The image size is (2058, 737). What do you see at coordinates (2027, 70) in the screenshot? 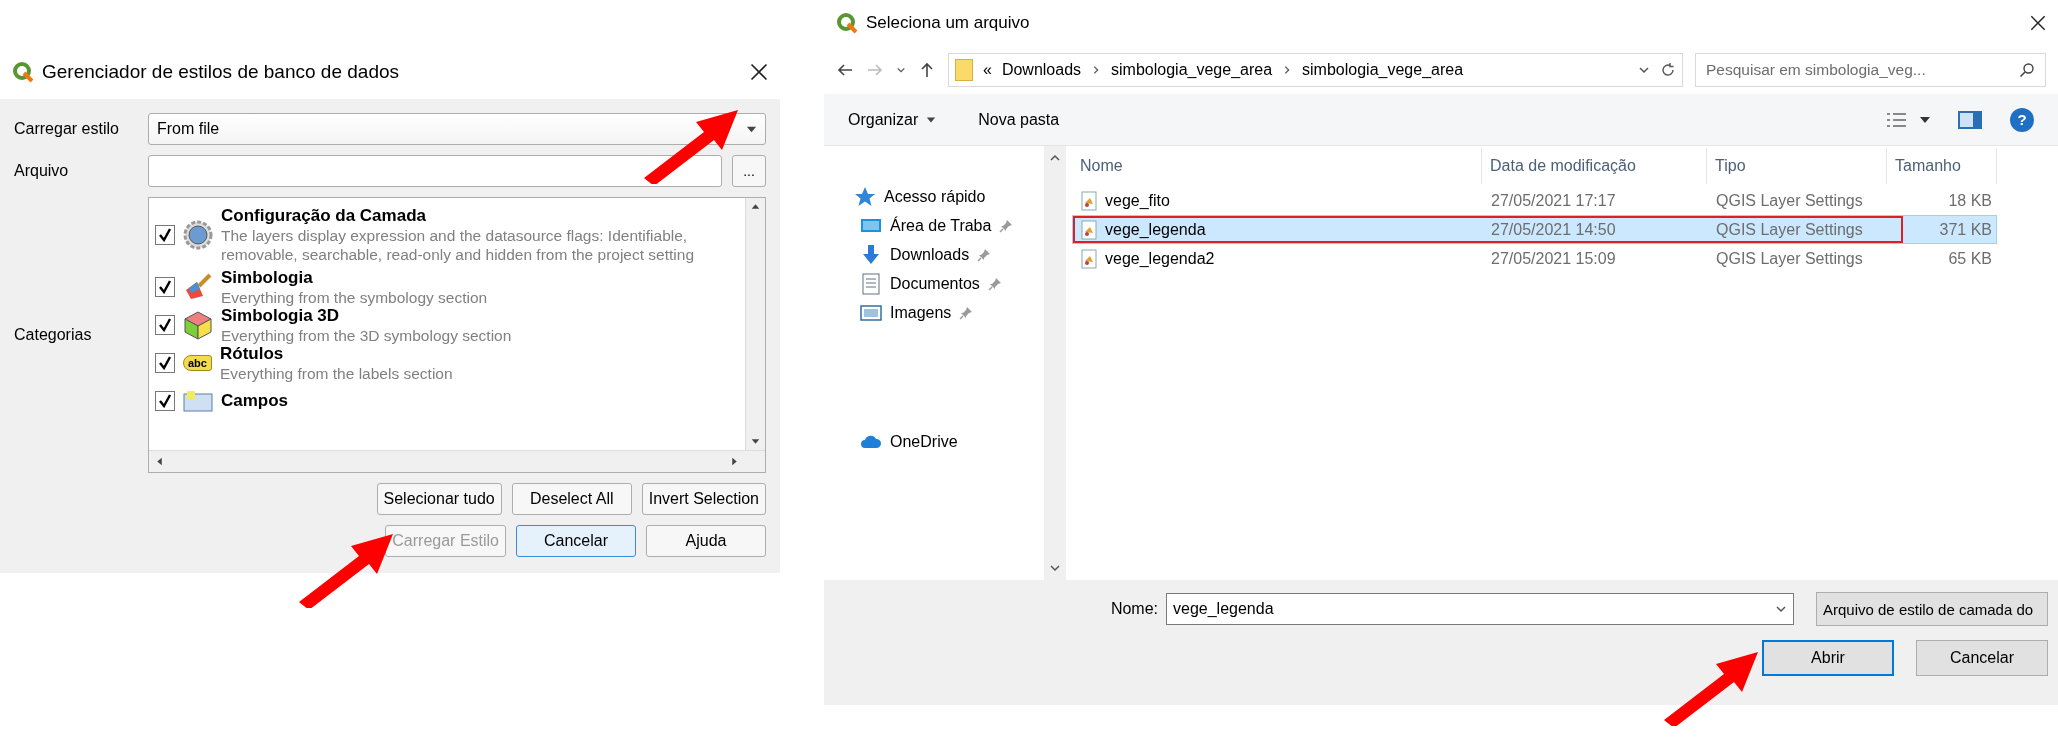
I see `search-icon` at bounding box center [2027, 70].